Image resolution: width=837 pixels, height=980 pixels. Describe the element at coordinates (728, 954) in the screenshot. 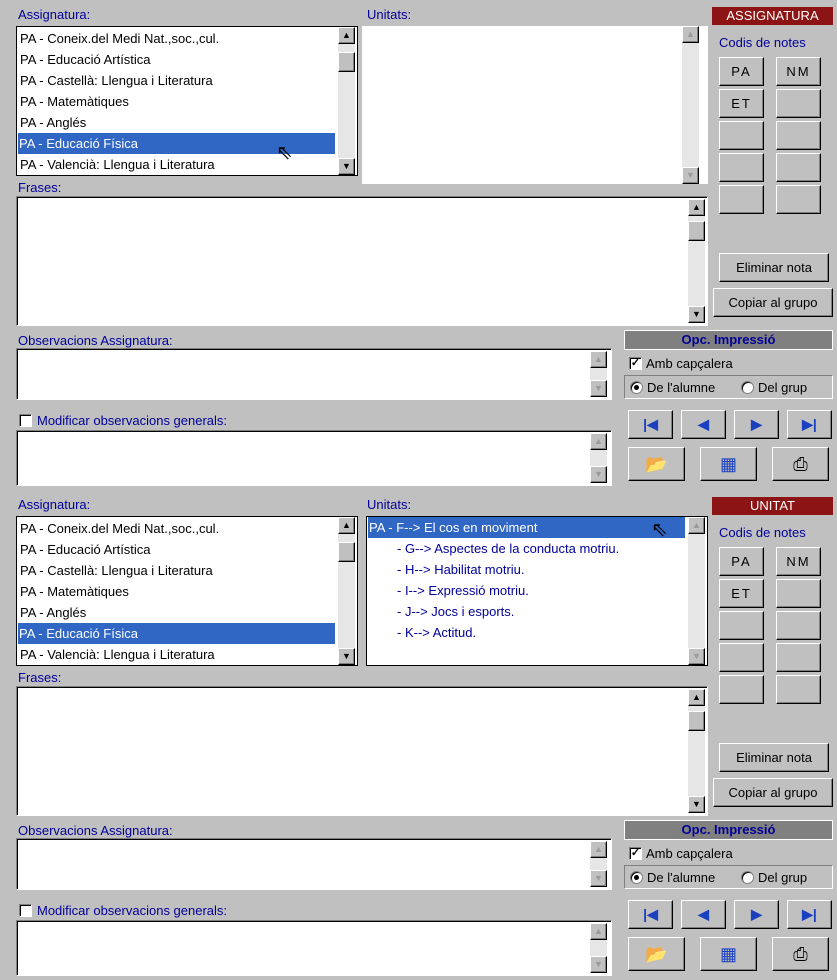

I see `preview-button: ▦` at that location.